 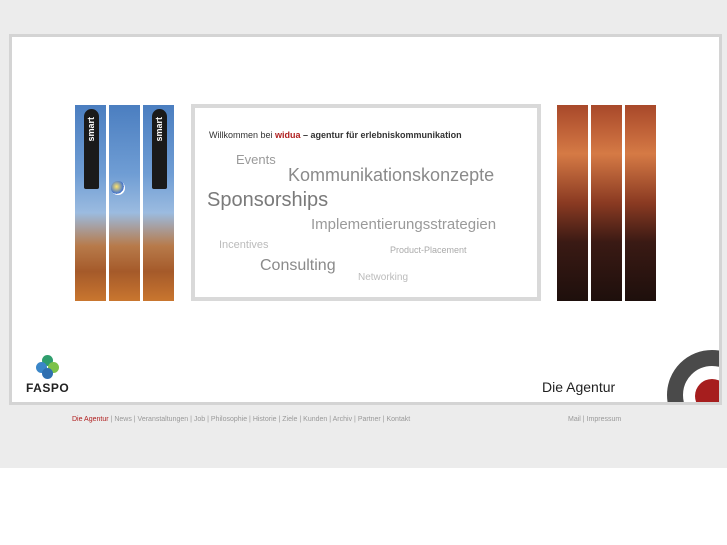 I want to click on word-networking: Networking, so click(x=383, y=277).